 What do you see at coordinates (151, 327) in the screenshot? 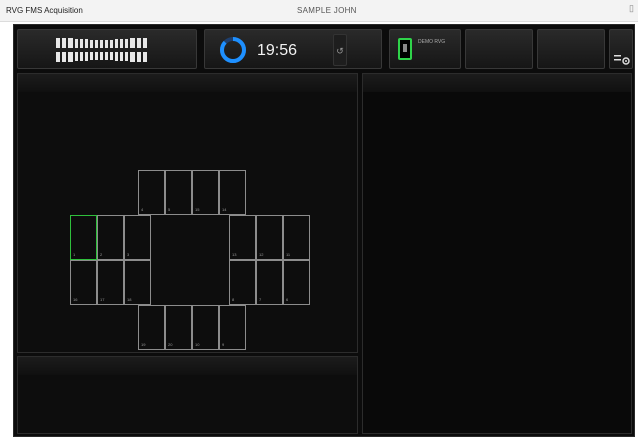
I see `fms-slot-19: 19` at bounding box center [151, 327].